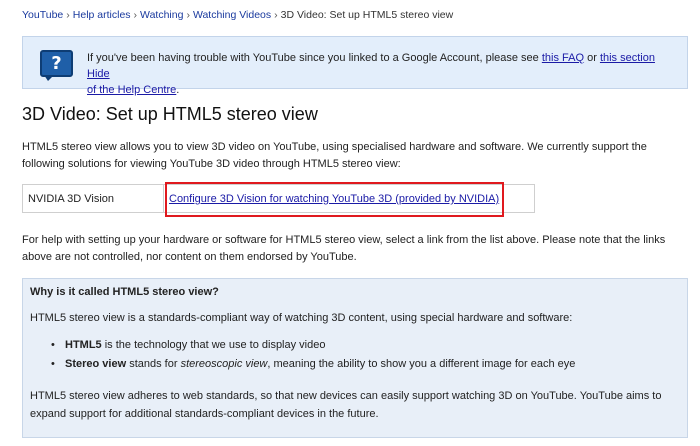 The height and width of the screenshot is (446, 700). What do you see at coordinates (96, 364) in the screenshot?
I see `faq-term: Stereo view` at bounding box center [96, 364].